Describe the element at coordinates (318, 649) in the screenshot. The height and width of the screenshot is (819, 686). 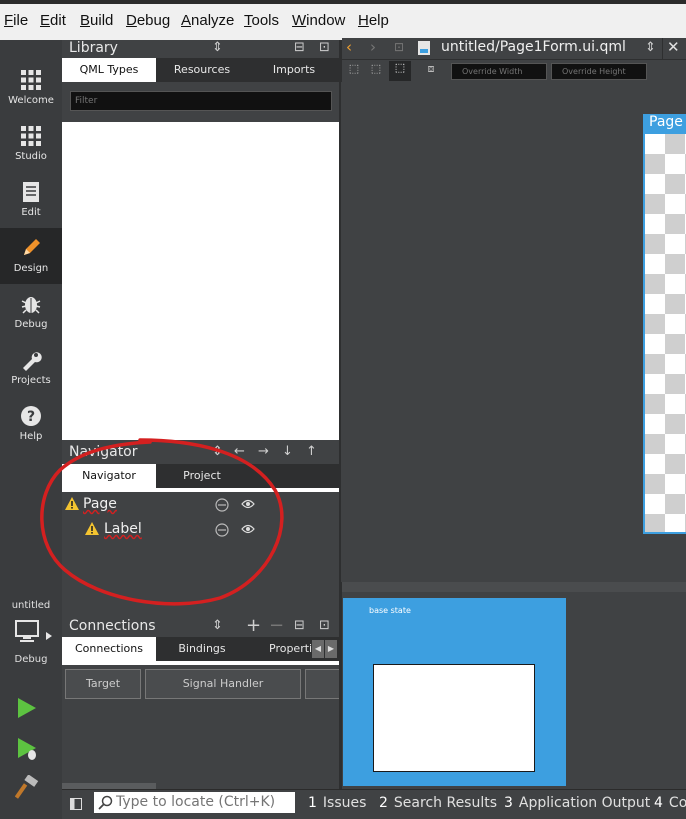
I see `tab-scroll-left-icon: ◀` at that location.